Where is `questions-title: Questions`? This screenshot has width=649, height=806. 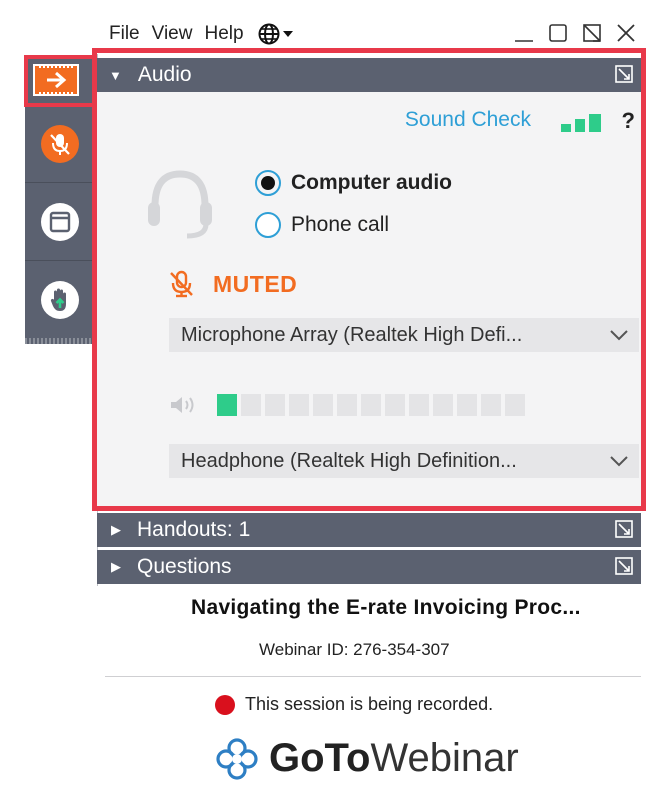
questions-title: Questions is located at coordinates (184, 566).